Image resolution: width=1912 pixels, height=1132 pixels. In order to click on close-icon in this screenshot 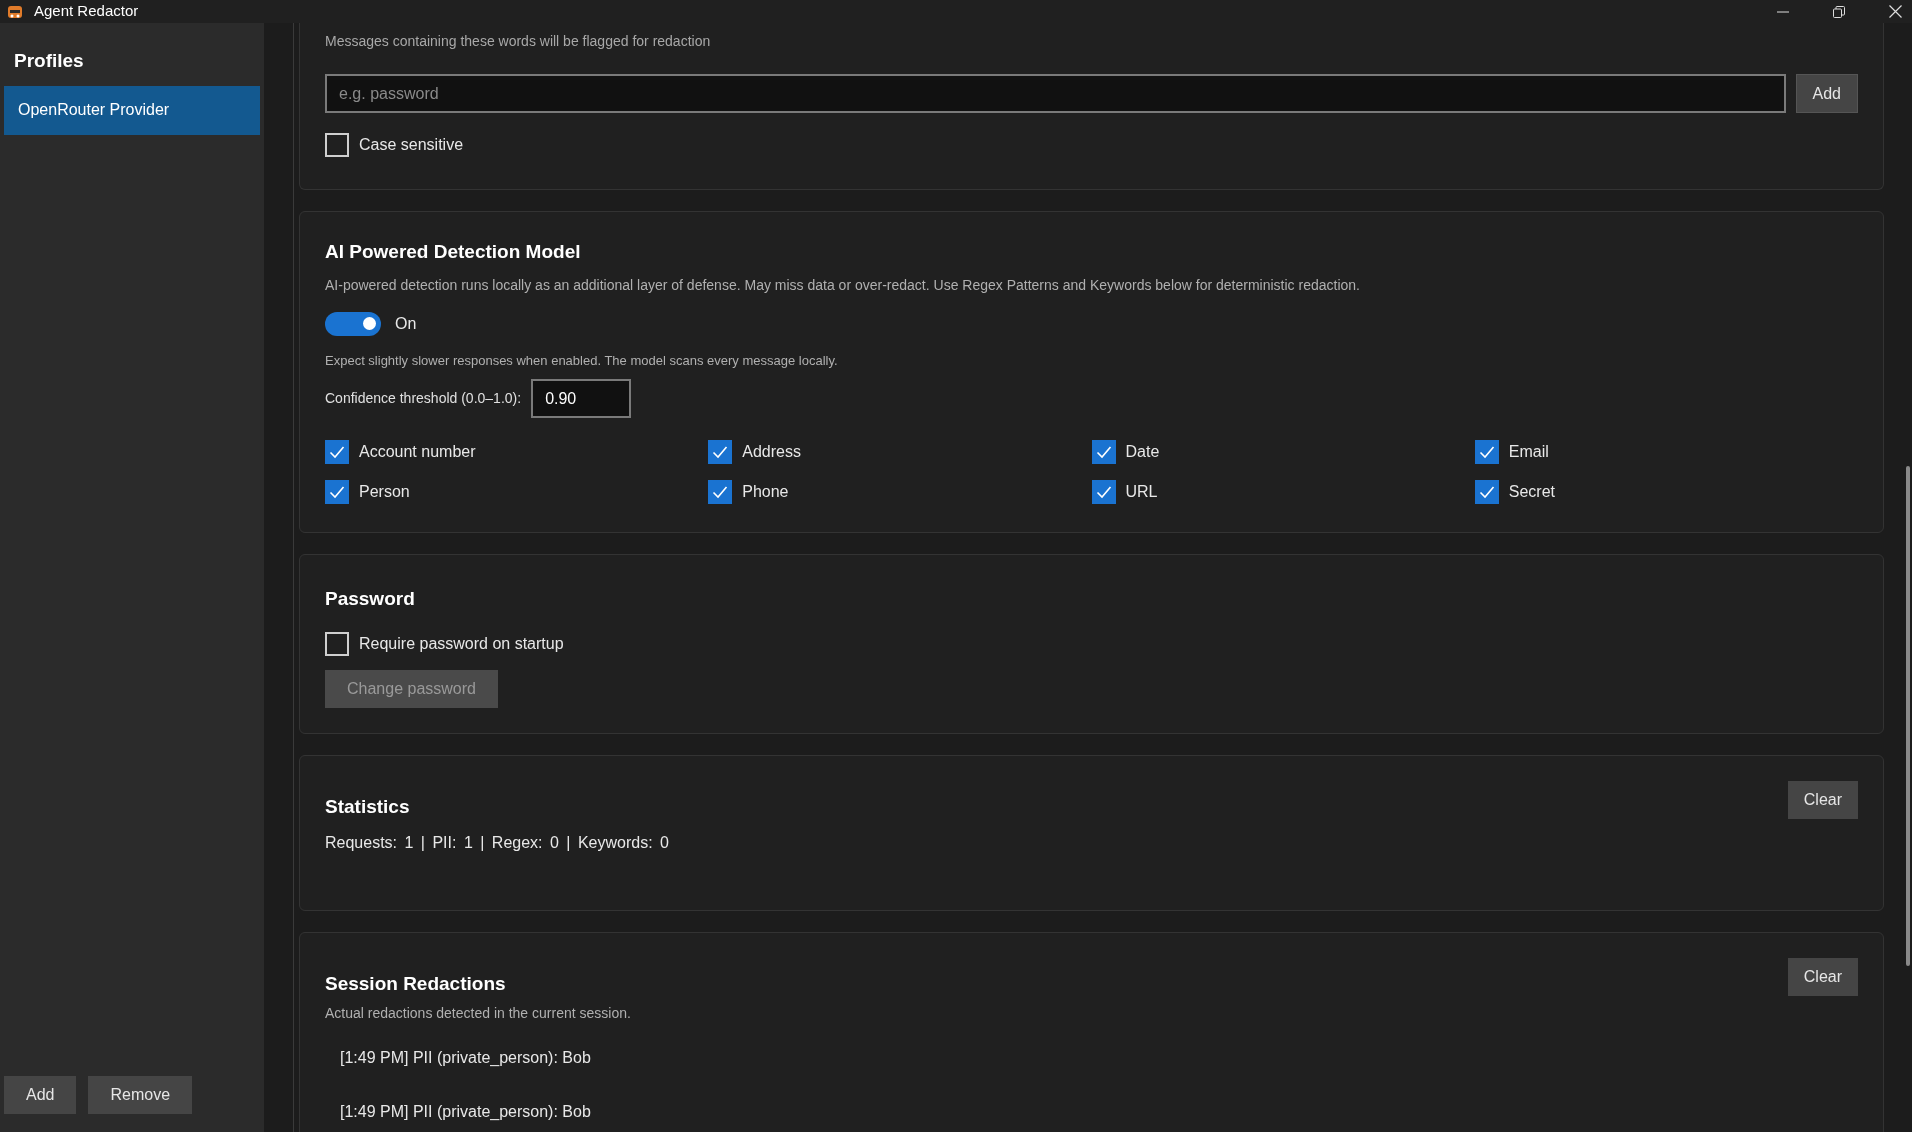, I will do `click(1895, 11)`.